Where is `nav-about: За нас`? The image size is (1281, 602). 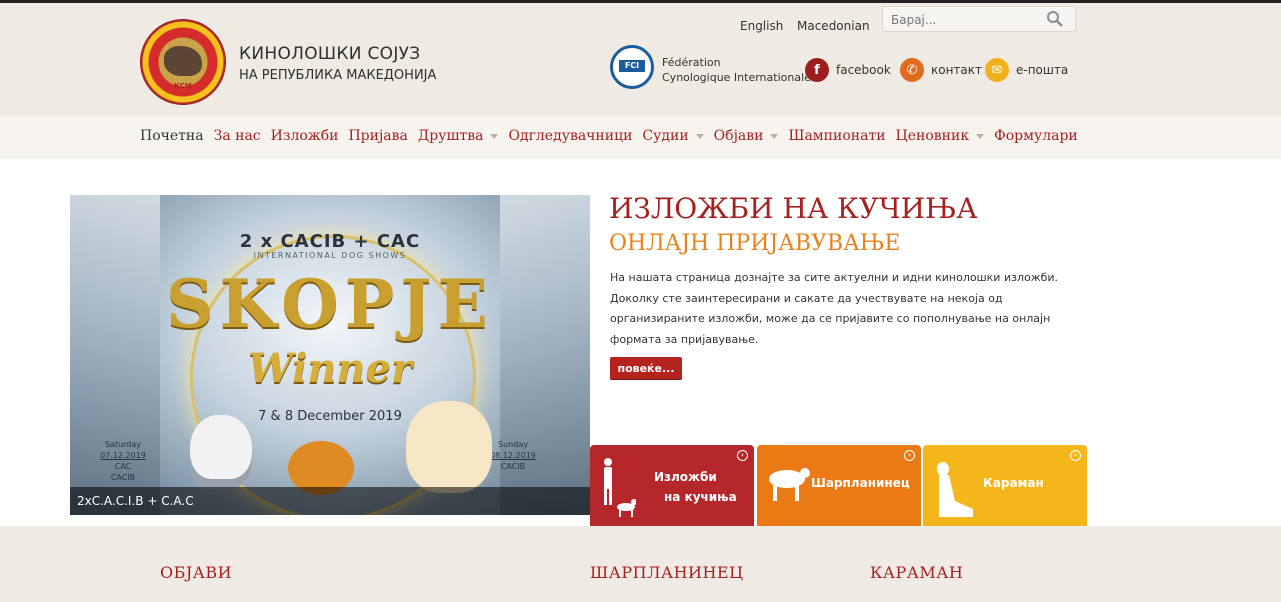
nav-about: За нас is located at coordinates (237, 136).